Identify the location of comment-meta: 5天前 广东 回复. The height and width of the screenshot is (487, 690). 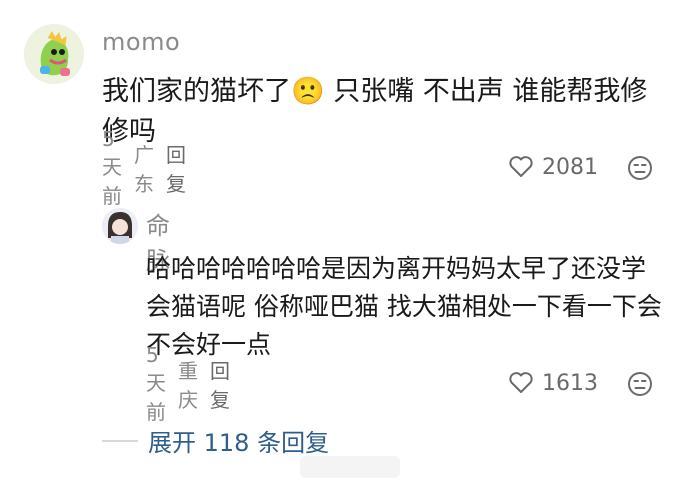
(150, 167).